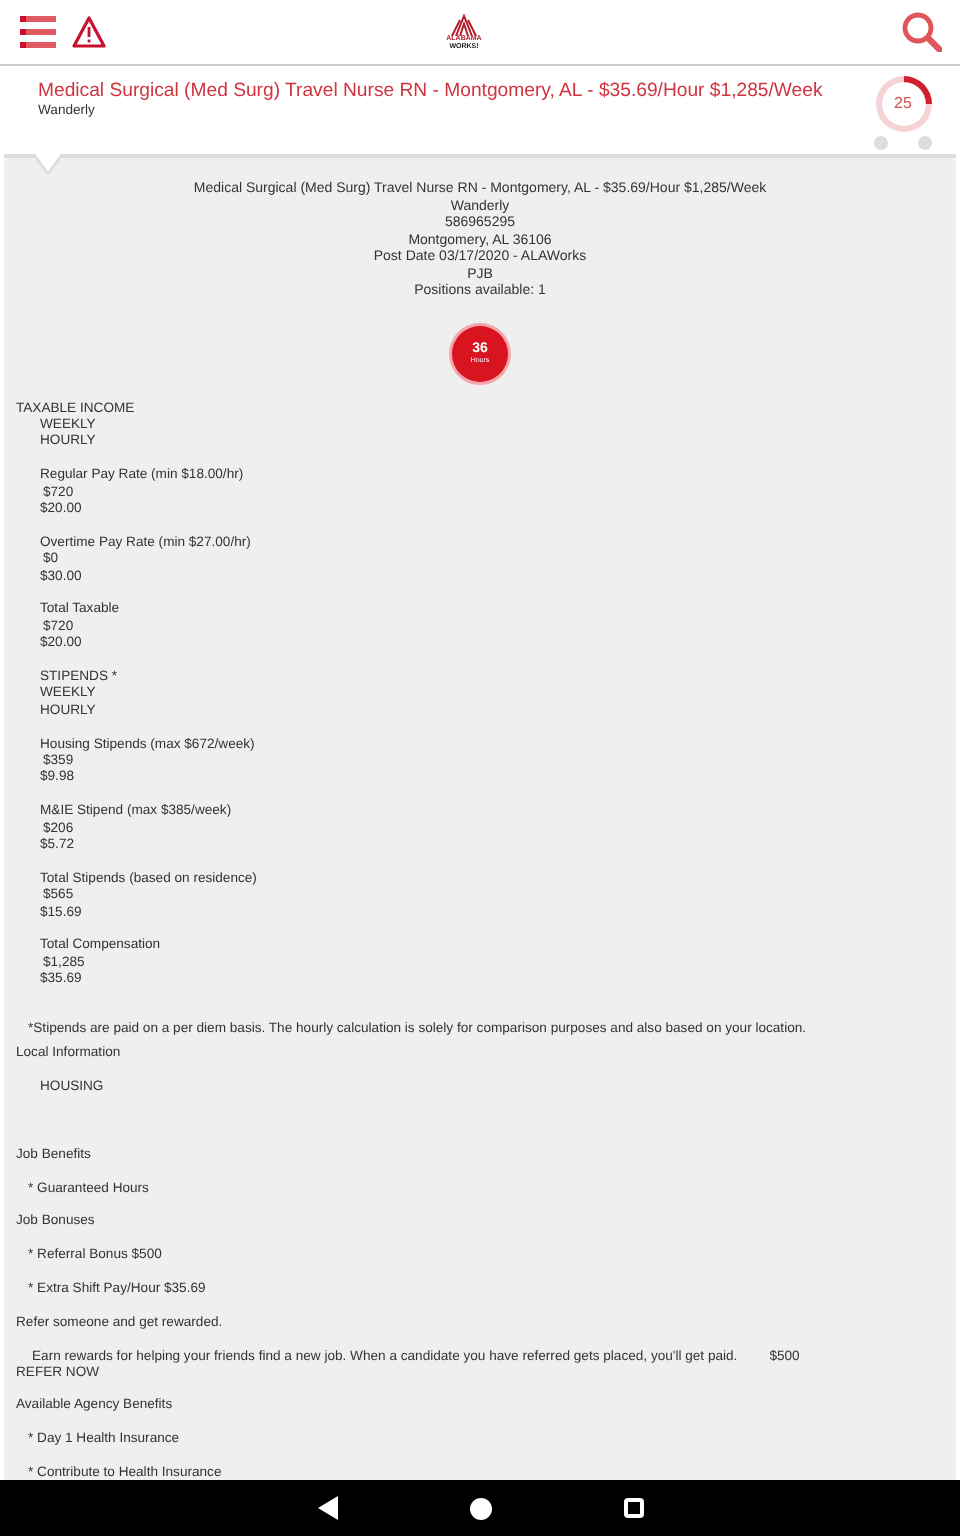 The image size is (960, 1536). I want to click on home-icon, so click(480, 1508).